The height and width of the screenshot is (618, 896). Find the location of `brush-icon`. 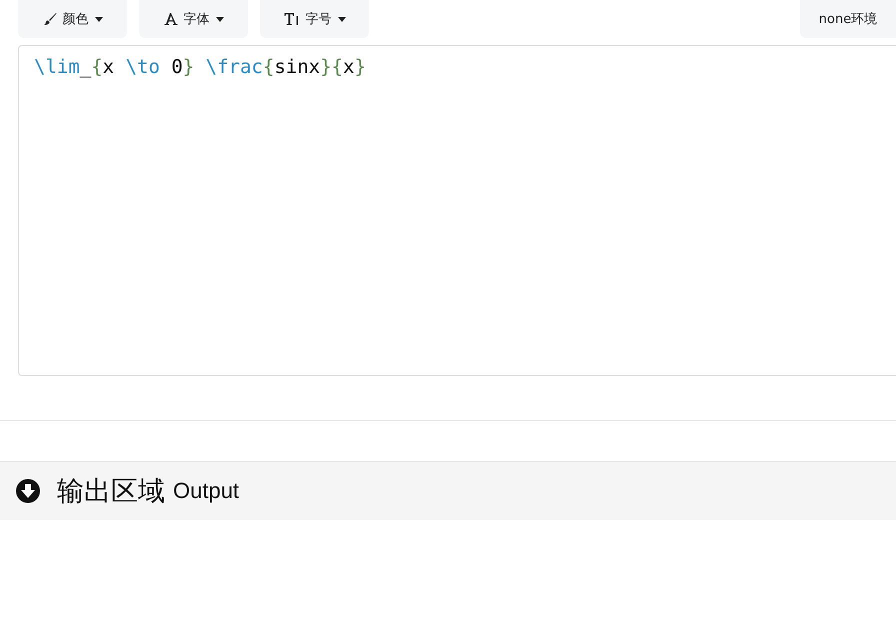

brush-icon is located at coordinates (49, 19).